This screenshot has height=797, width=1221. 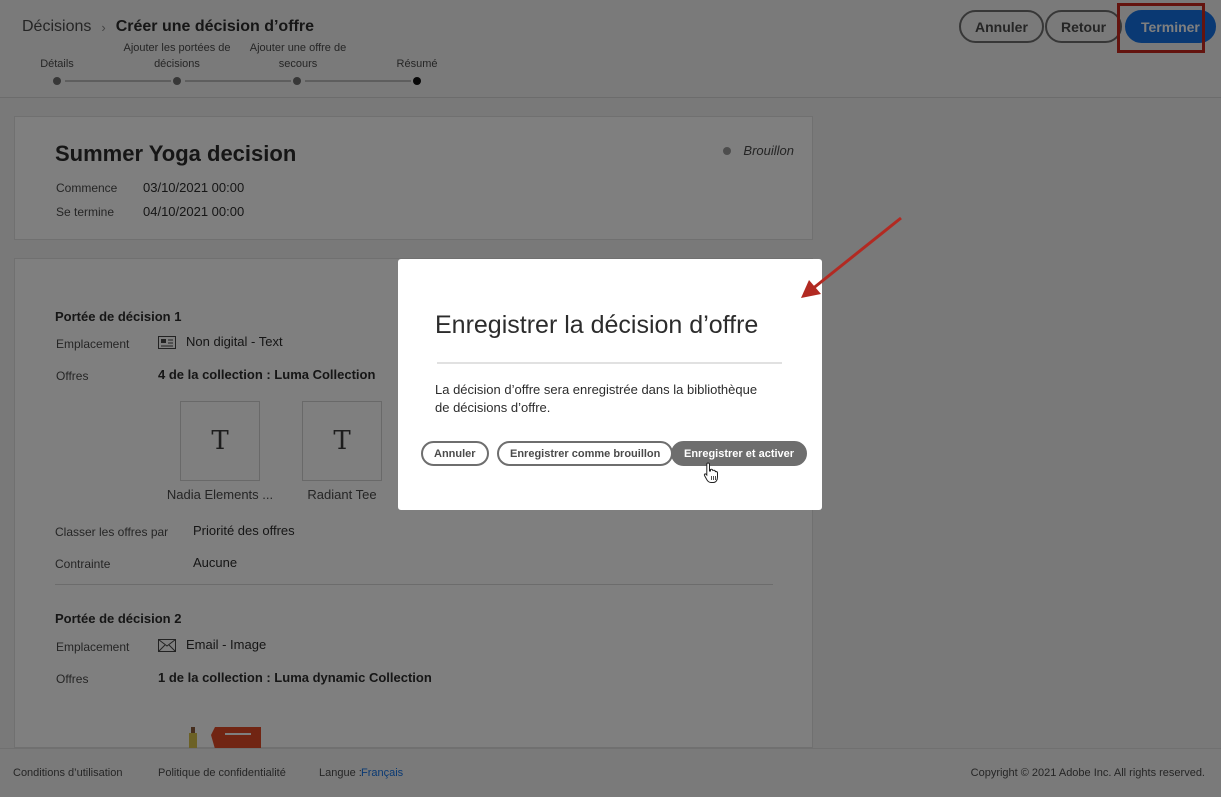 I want to click on hand-cursor-icon, so click(x=710, y=472).